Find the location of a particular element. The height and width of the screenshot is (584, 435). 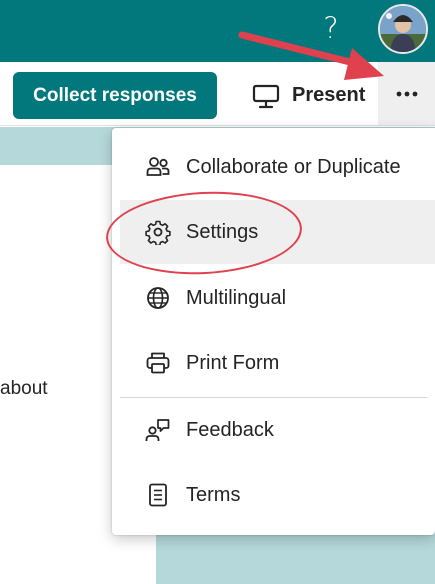

people-icon is located at coordinates (158, 166).